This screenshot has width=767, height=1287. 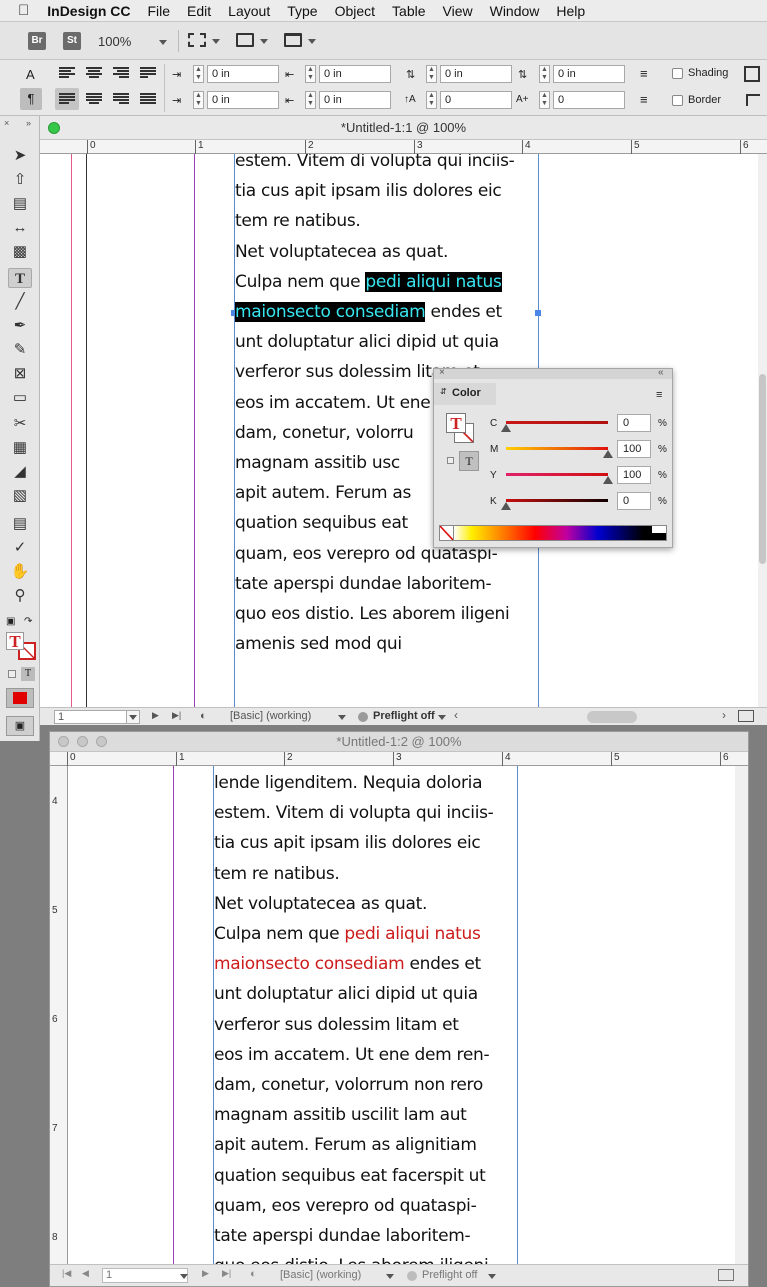 What do you see at coordinates (72, 41) in the screenshot?
I see `stock-button: St` at bounding box center [72, 41].